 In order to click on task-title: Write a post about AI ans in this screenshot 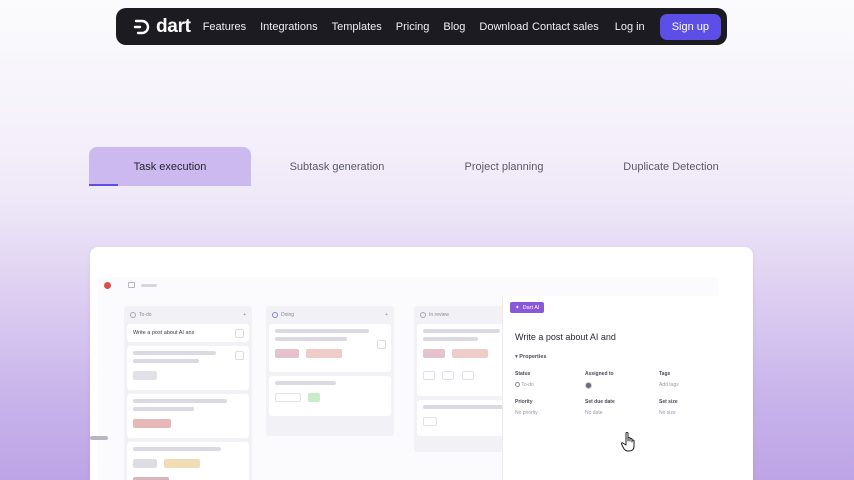, I will do `click(164, 333)`.